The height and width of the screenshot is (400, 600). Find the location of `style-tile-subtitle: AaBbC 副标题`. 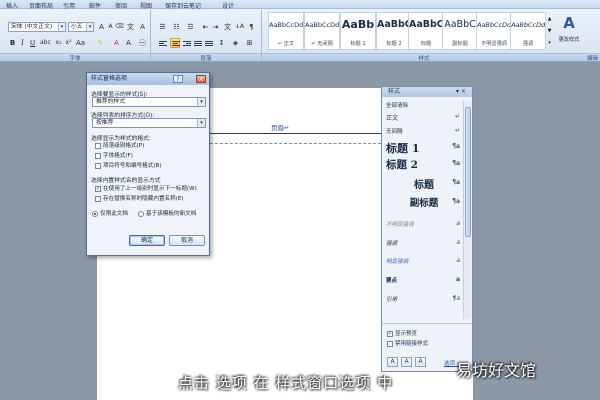

style-tile-subtitle: AaBbC 副标题 is located at coordinates (460, 31).